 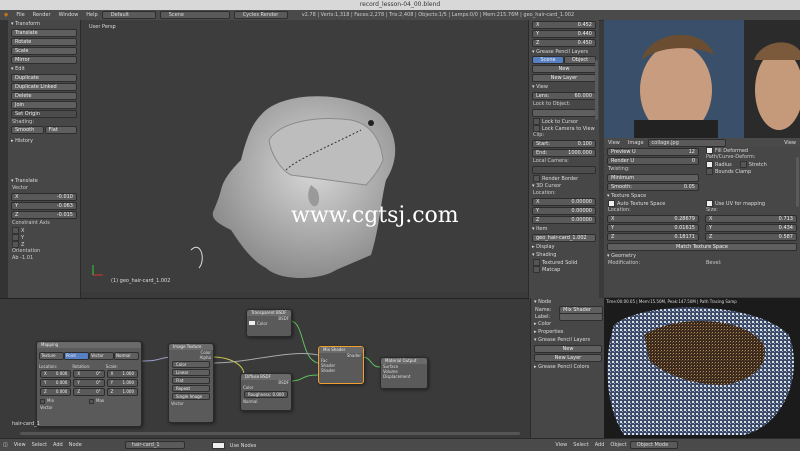 I want to click on gp-new-layer-button: New Layer, so click(x=564, y=78).